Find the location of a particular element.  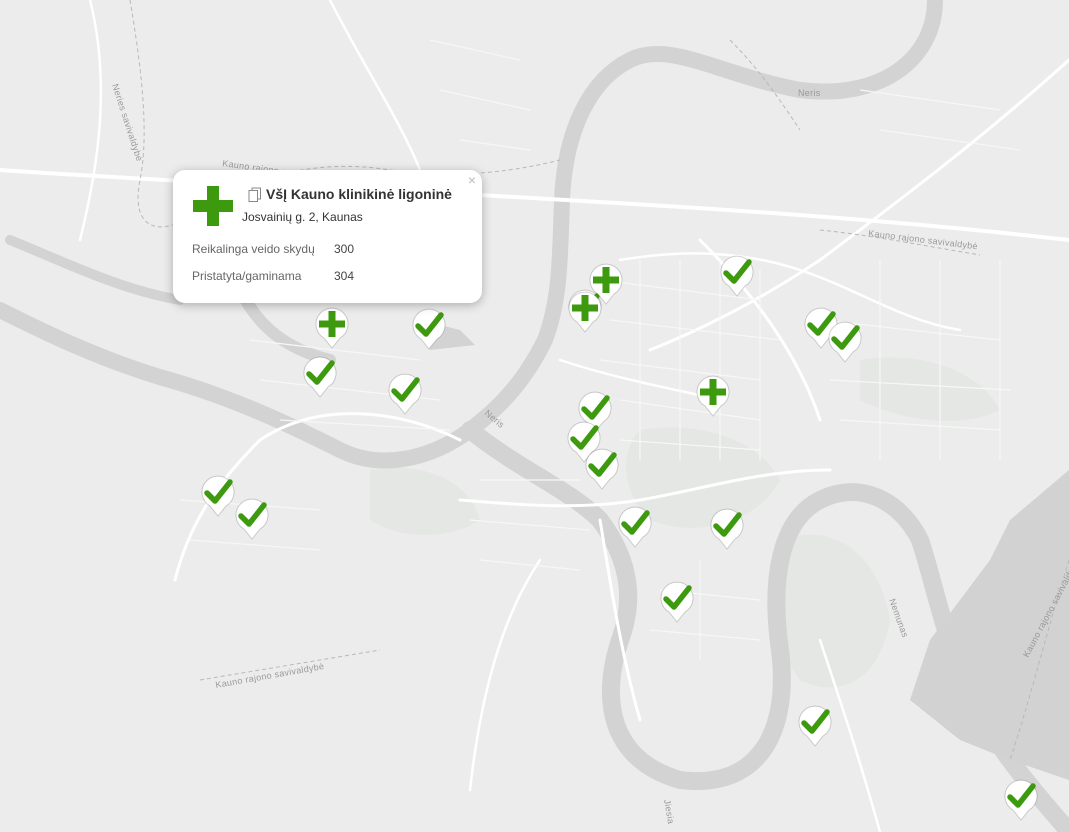

close-icon: × is located at coordinates (472, 180).